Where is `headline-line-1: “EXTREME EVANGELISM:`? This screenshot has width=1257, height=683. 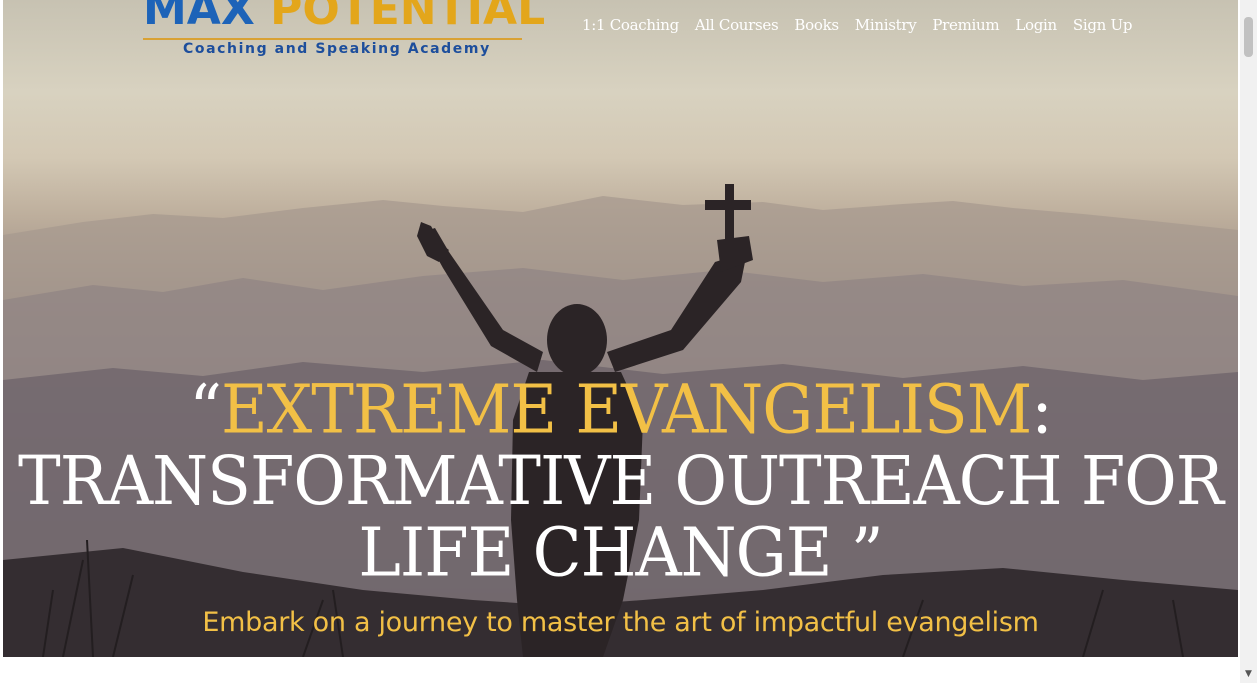 headline-line-1: “EXTREME EVANGELISM: is located at coordinates (620, 410).